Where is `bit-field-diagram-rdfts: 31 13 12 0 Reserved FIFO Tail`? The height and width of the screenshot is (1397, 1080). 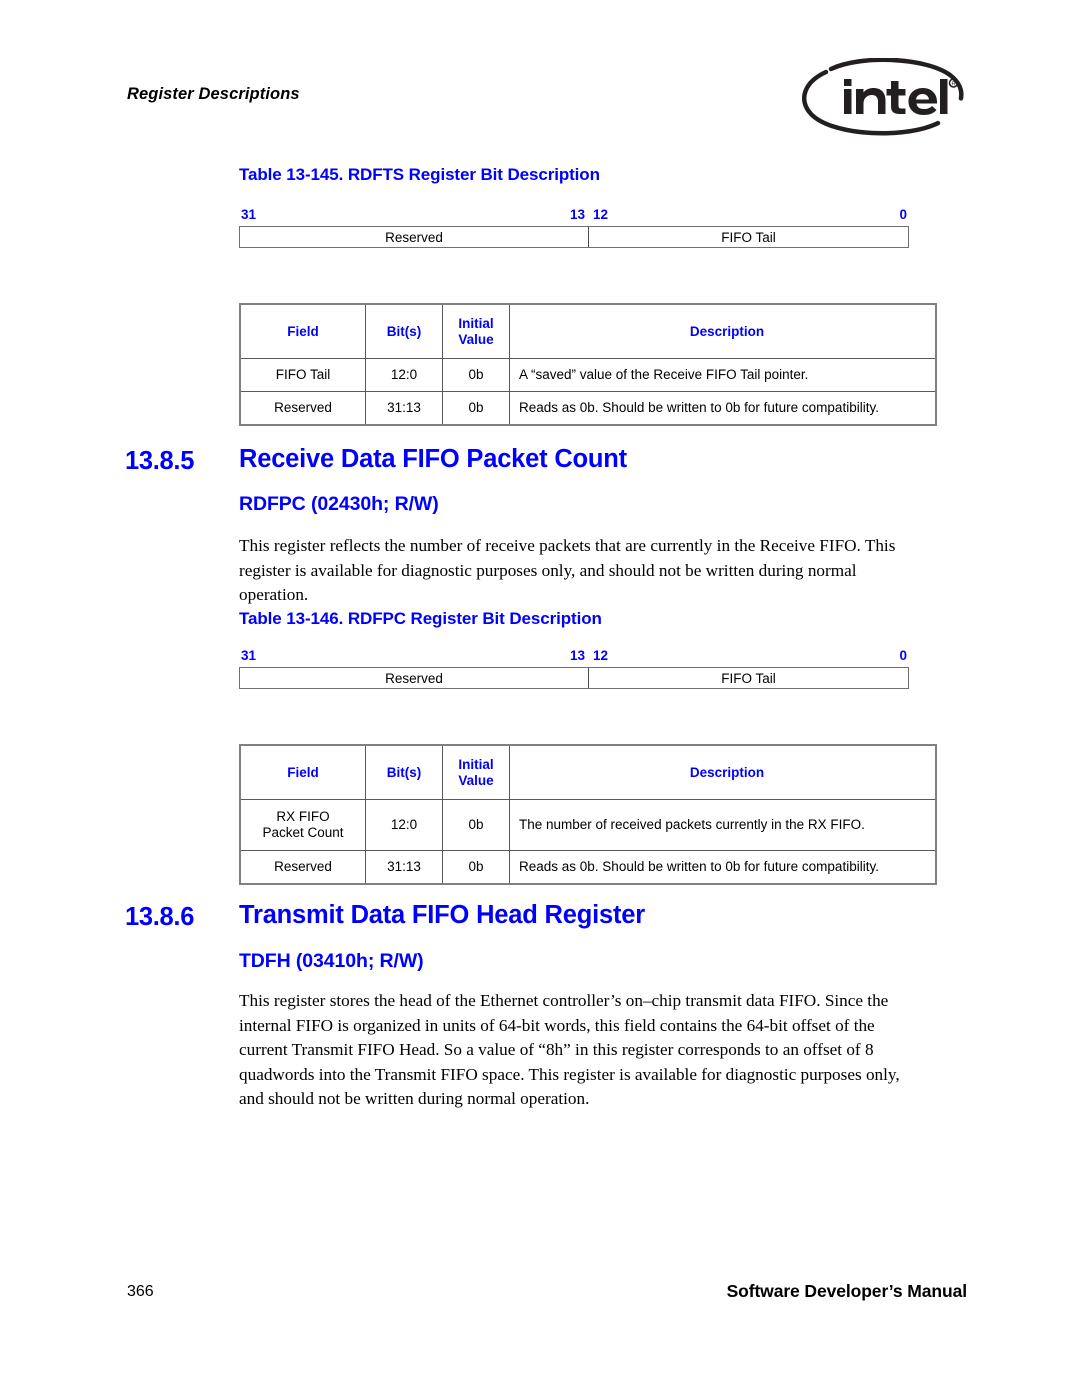 bit-field-diagram-rdfts: 31 13 12 0 Reserved FIFO Tail is located at coordinates (574, 227).